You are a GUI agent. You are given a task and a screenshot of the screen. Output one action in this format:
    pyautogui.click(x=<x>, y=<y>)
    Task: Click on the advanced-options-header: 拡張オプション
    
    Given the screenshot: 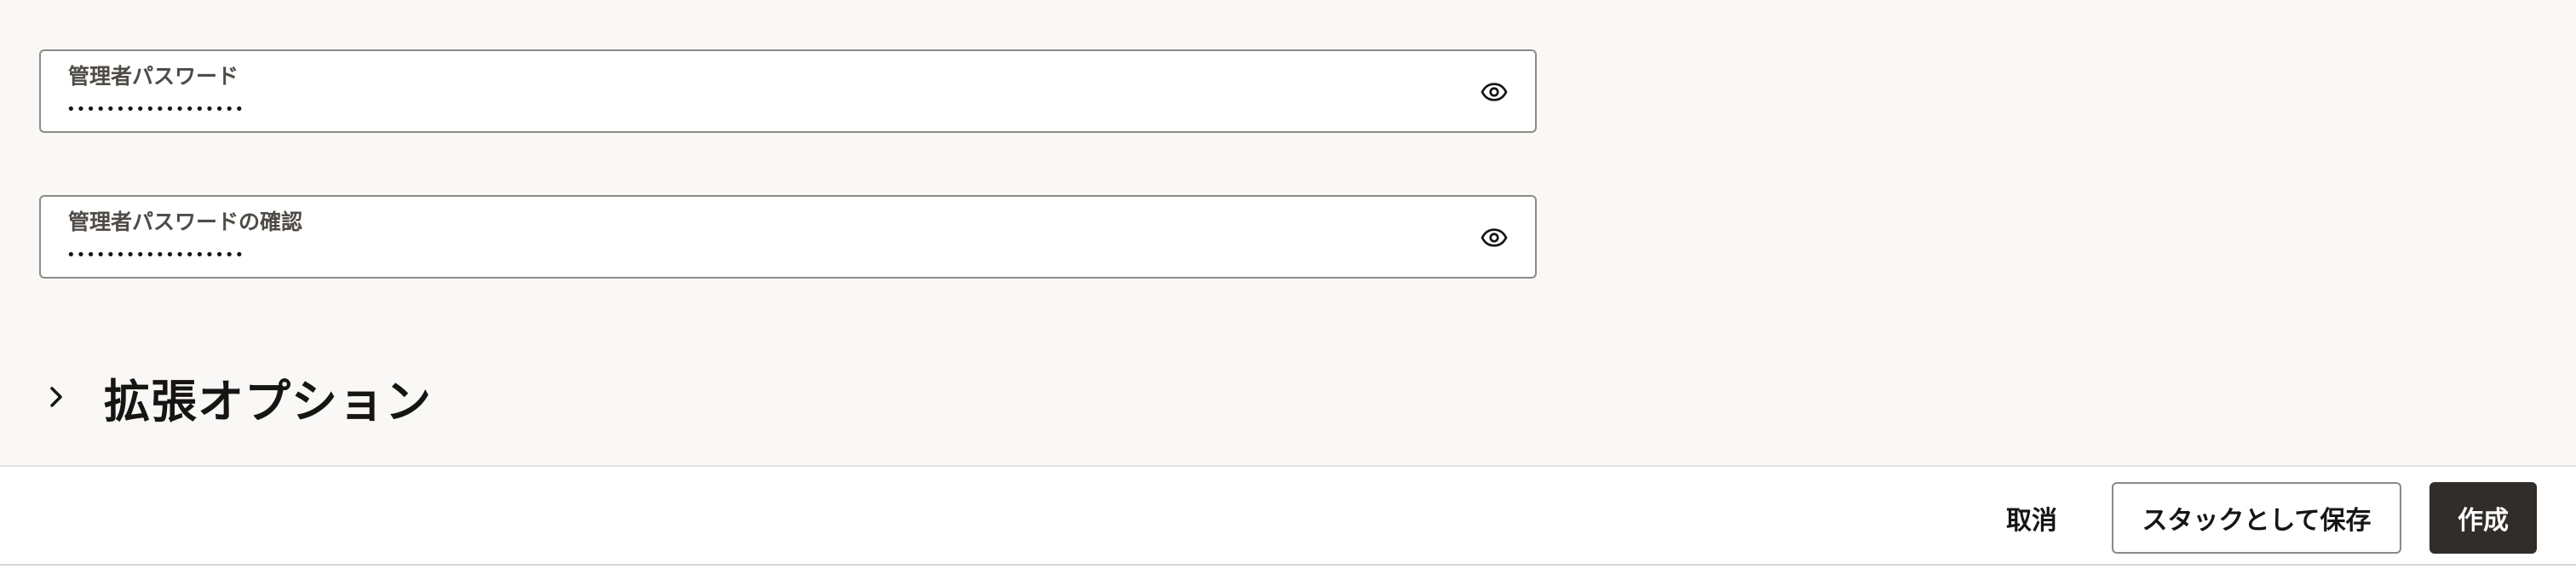 What is the action you would take?
    pyautogui.click(x=235, y=397)
    